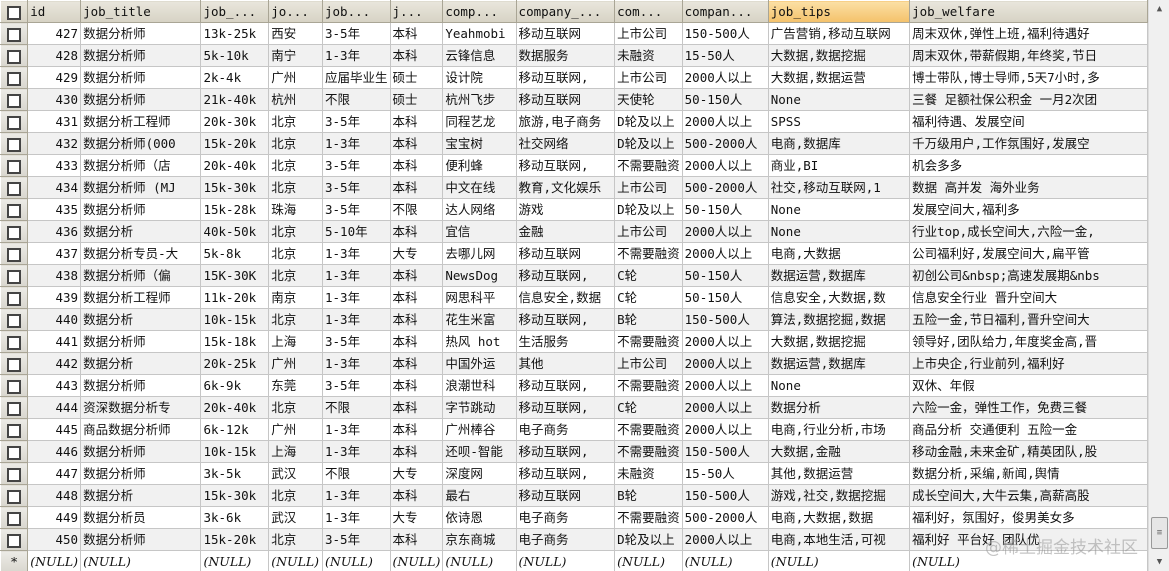 The width and height of the screenshot is (1169, 571). I want to click on table-cell: 15k-18k, so click(235, 341).